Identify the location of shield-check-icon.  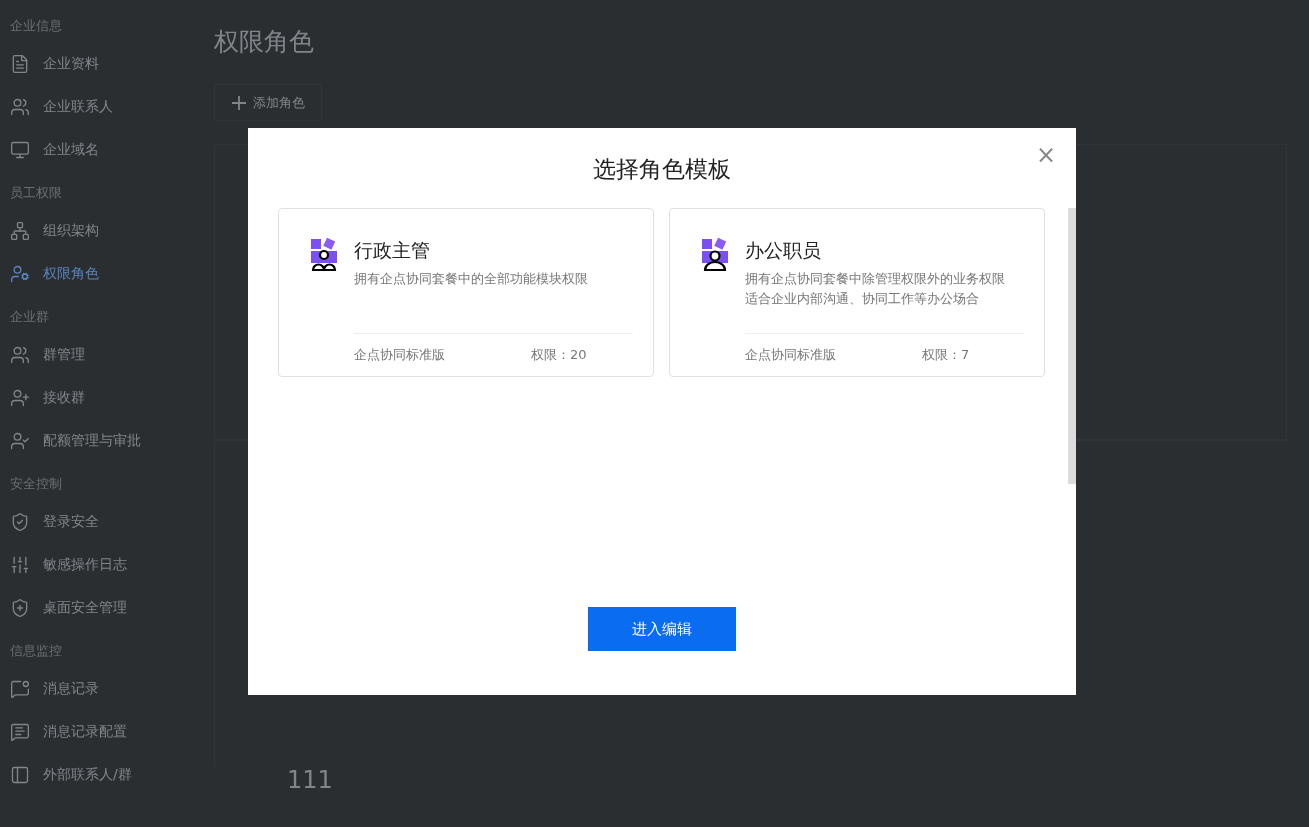
(20, 521).